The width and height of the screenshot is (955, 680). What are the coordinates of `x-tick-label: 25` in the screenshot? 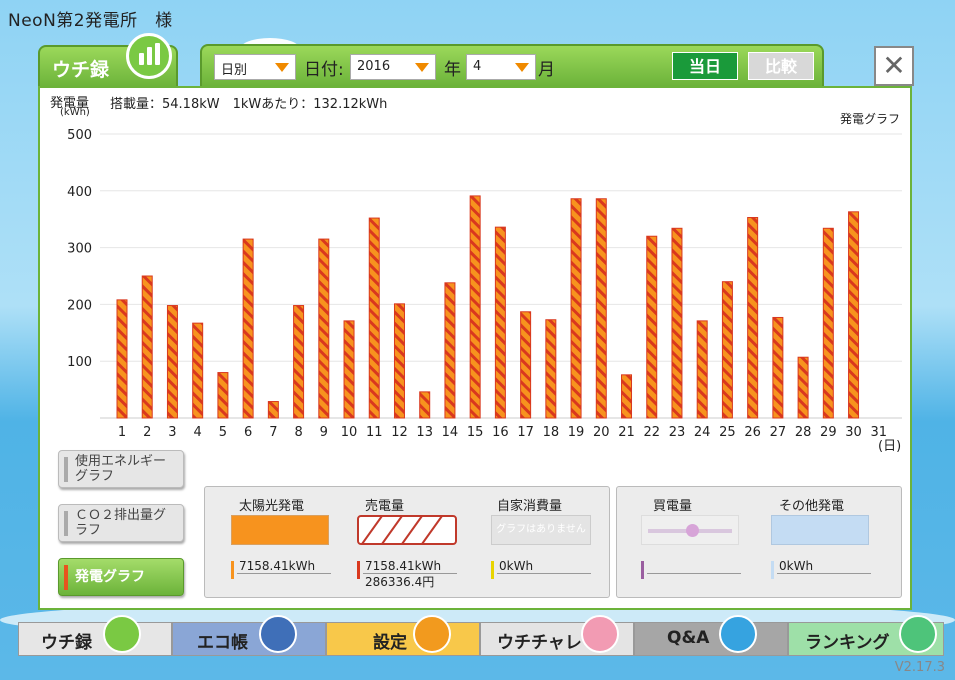 It's located at (727, 432).